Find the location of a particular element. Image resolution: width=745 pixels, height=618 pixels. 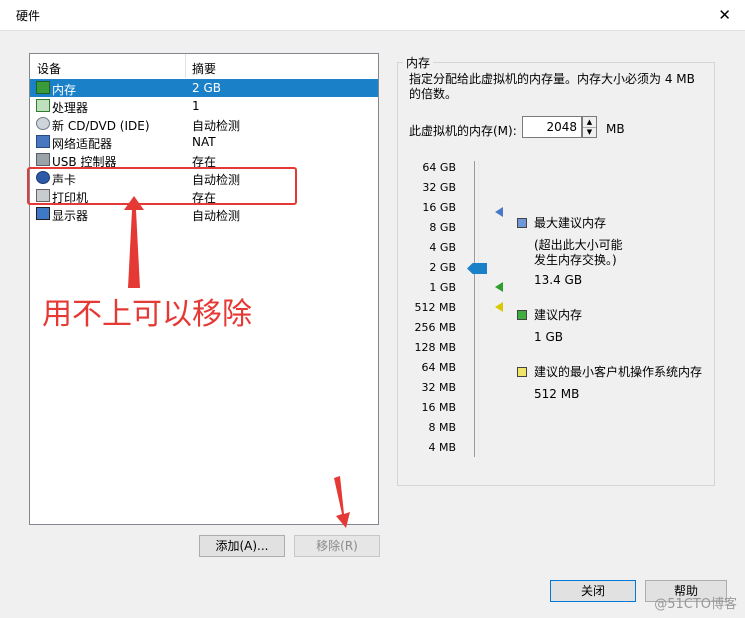

scale-tick: 2 GB is located at coordinates (442, 267).